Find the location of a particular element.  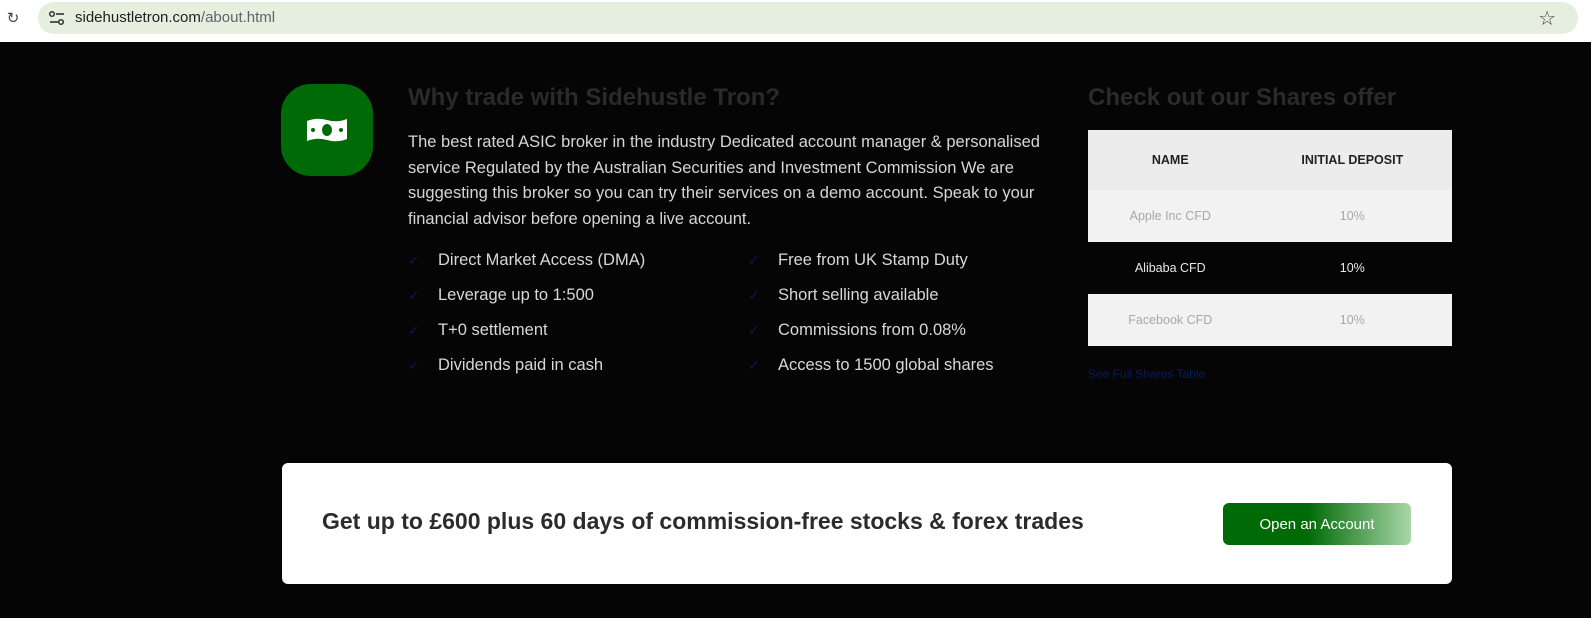

feature-item: ✓ Commissions from 0.08% is located at coordinates (857, 330).